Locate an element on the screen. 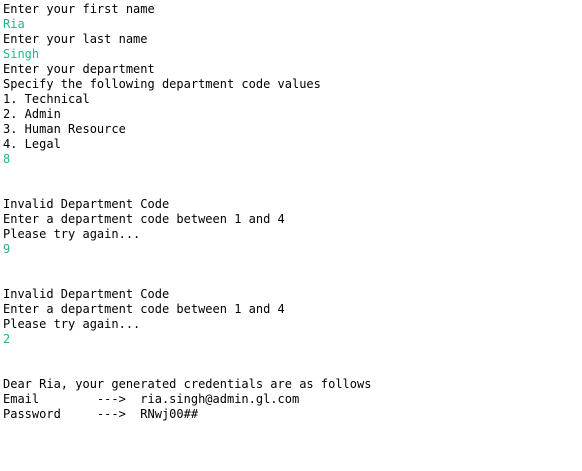  console-user-input-line: 2 is located at coordinates (7, 339).